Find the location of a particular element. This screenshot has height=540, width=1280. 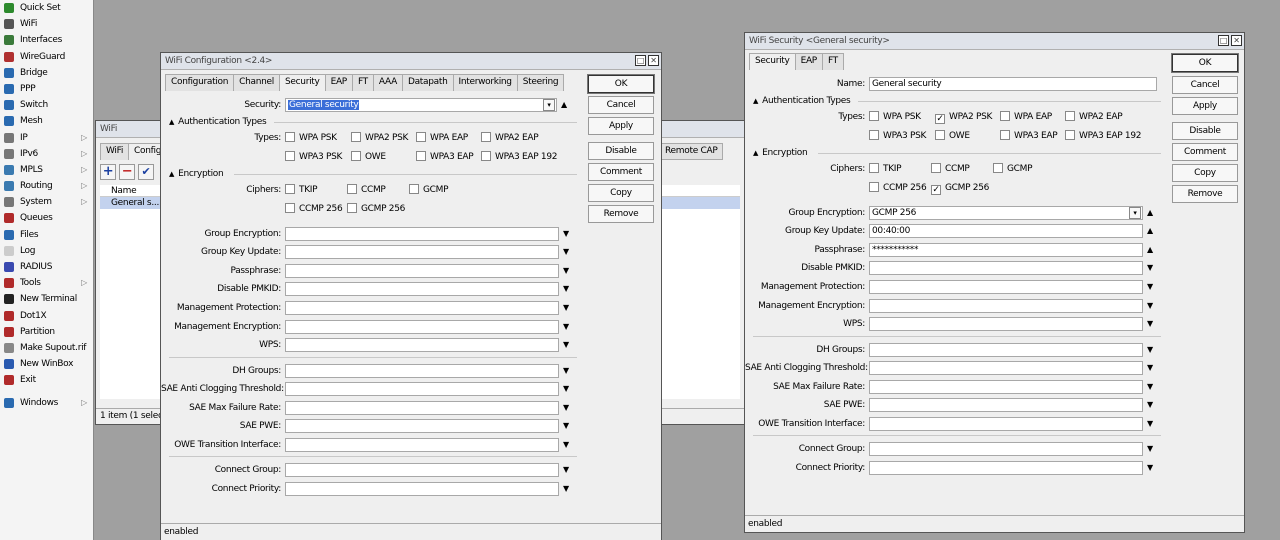

tab-interworking: Interworking is located at coordinates (485, 82).